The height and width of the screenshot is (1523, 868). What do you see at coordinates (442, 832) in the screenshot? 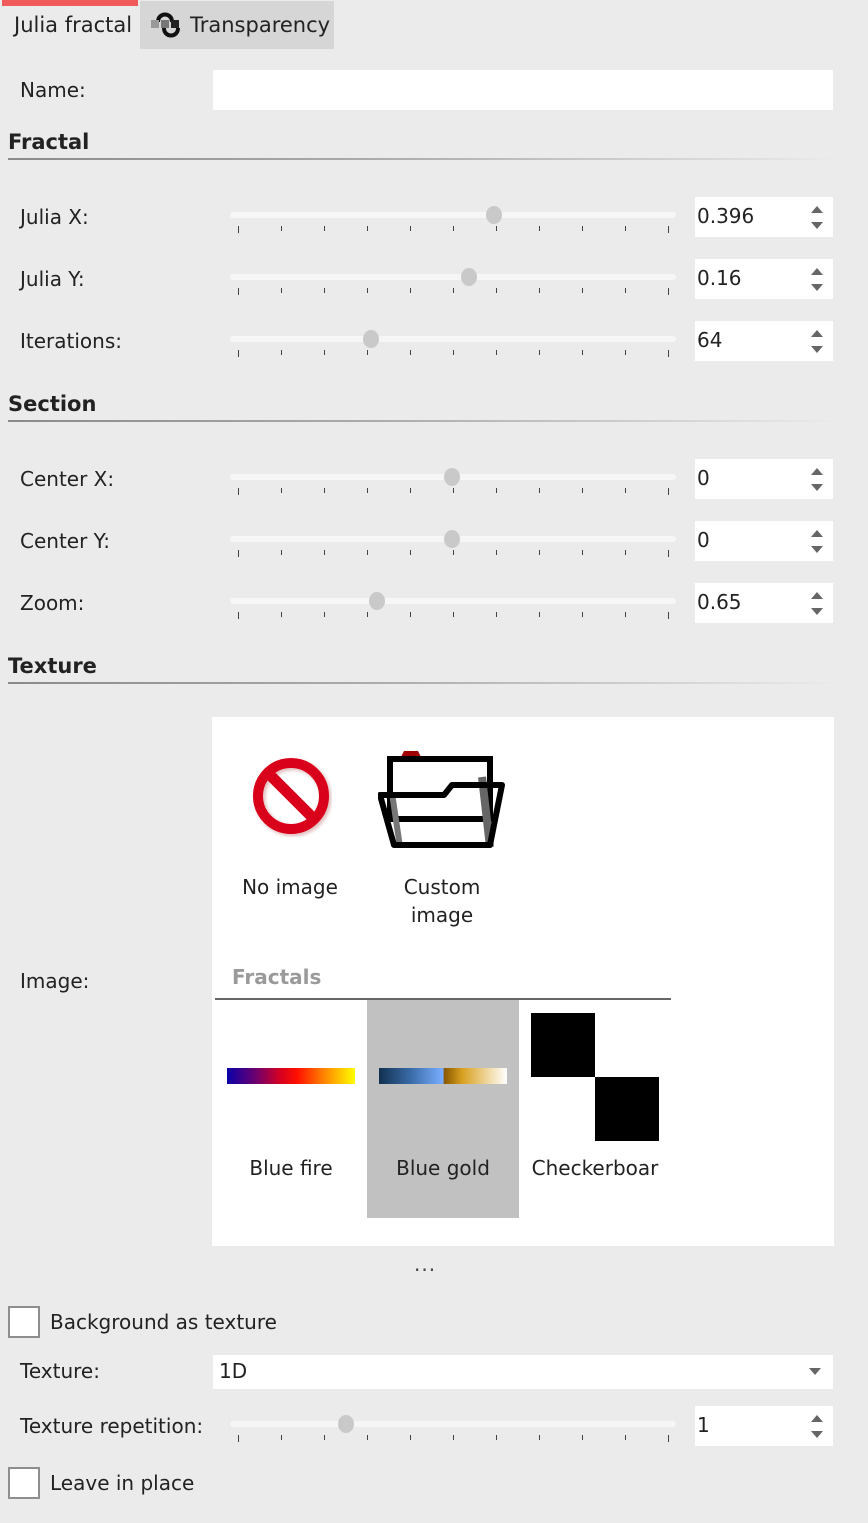
I see `image-option-custom-image: Custom image` at bounding box center [442, 832].